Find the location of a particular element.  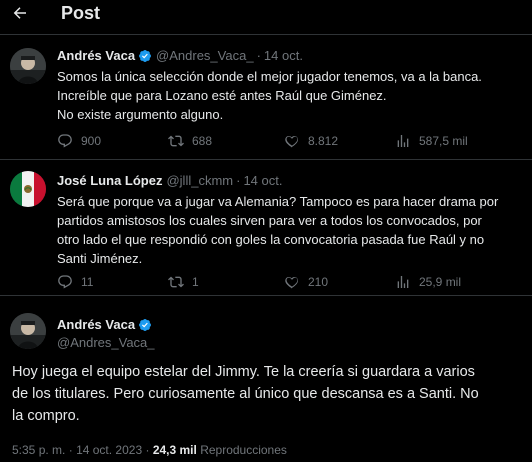

post-actions: 11 1 210 25,9 mil is located at coordinates (287, 284).